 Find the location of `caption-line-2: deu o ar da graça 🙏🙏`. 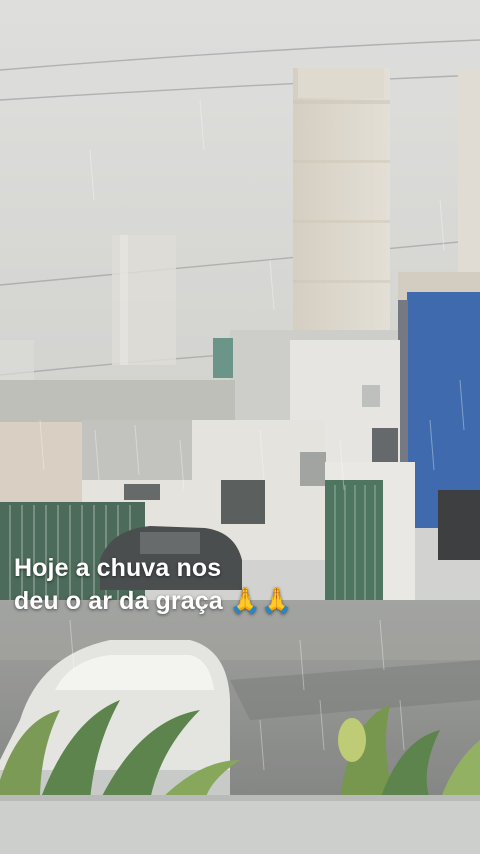

caption-line-2: deu o ar da graça 🙏🙏 is located at coordinates (234, 601).